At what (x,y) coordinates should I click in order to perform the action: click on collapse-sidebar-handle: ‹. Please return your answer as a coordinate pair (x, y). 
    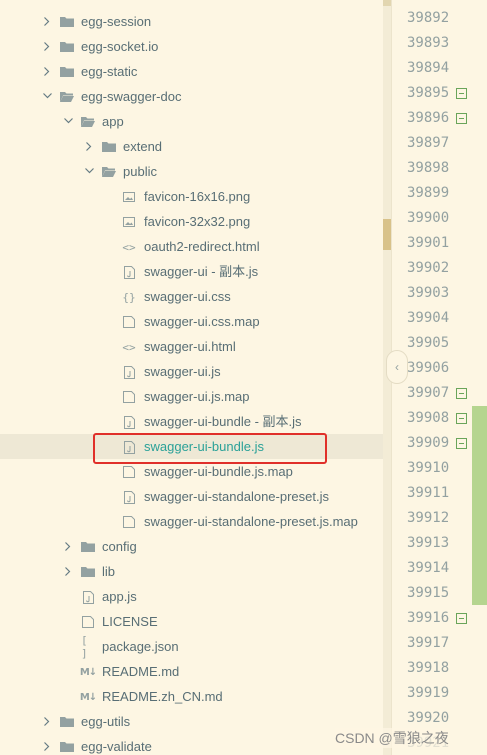
    Looking at the image, I should click on (397, 367).